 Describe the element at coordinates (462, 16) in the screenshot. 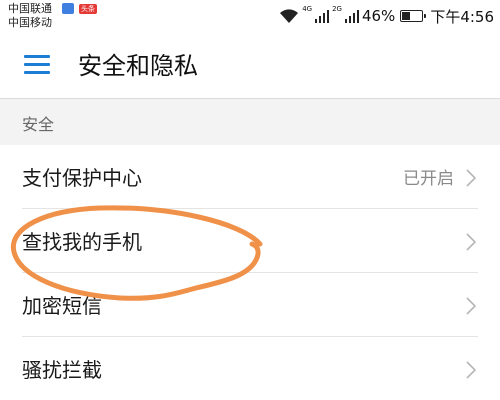

I see `clock-time: 下午4:56` at that location.